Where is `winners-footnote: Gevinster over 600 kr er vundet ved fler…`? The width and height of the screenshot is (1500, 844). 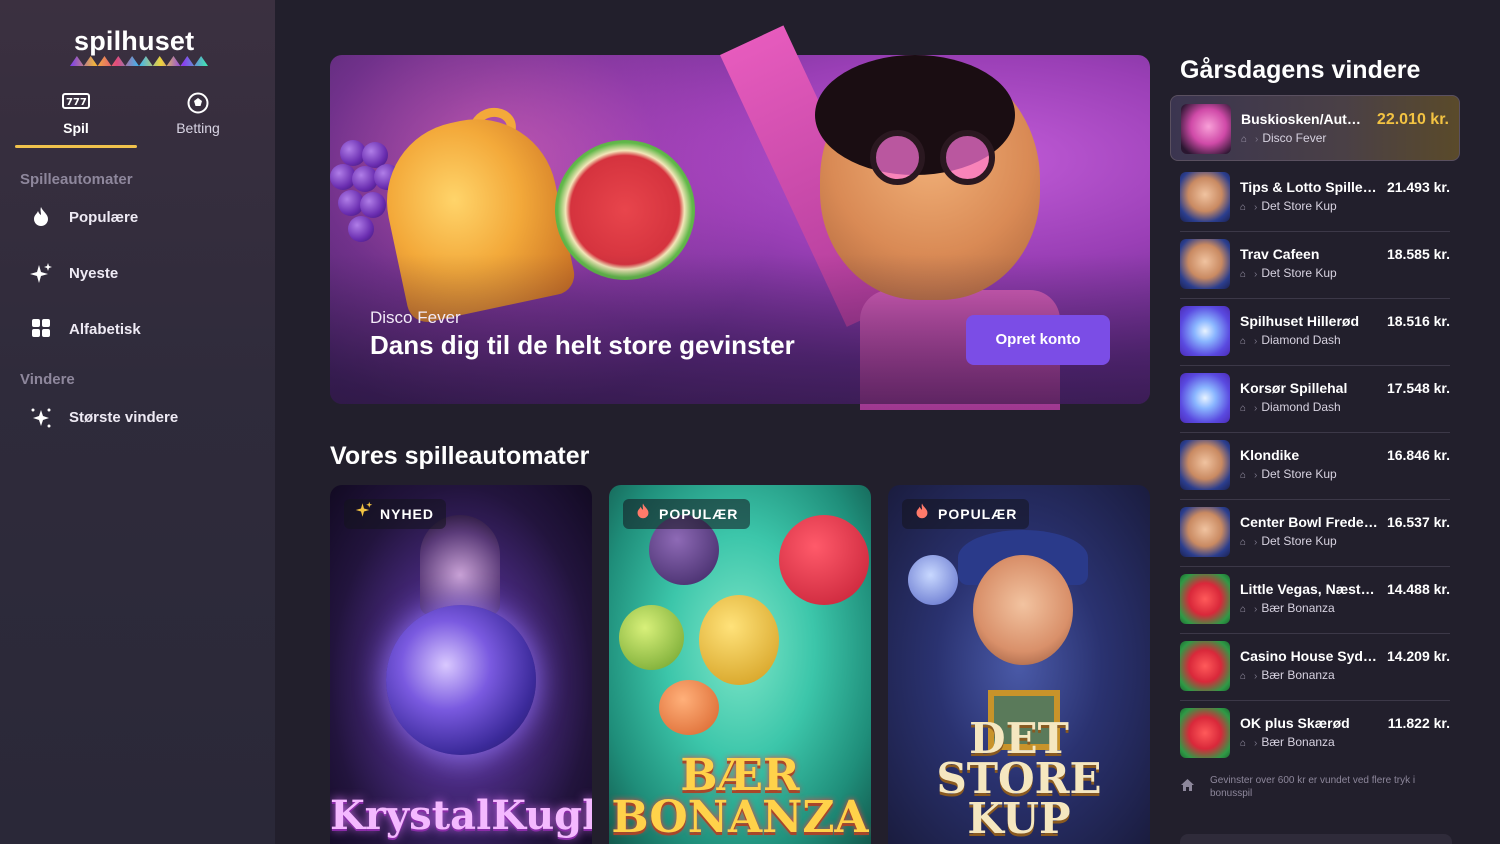 winners-footnote: Gevinster over 600 kr er vundet ved fler… is located at coordinates (1313, 787).